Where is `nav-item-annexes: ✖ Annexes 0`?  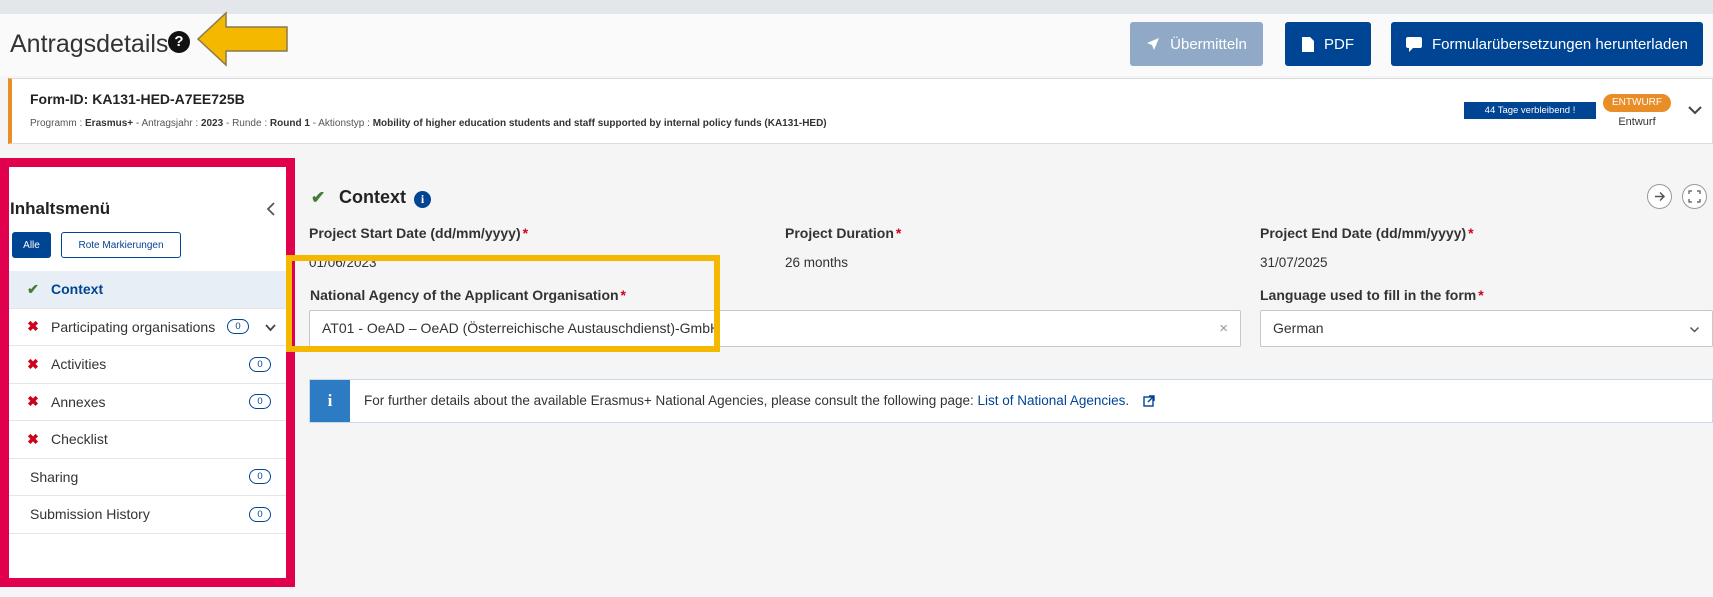 nav-item-annexes: ✖ Annexes 0 is located at coordinates (147, 402).